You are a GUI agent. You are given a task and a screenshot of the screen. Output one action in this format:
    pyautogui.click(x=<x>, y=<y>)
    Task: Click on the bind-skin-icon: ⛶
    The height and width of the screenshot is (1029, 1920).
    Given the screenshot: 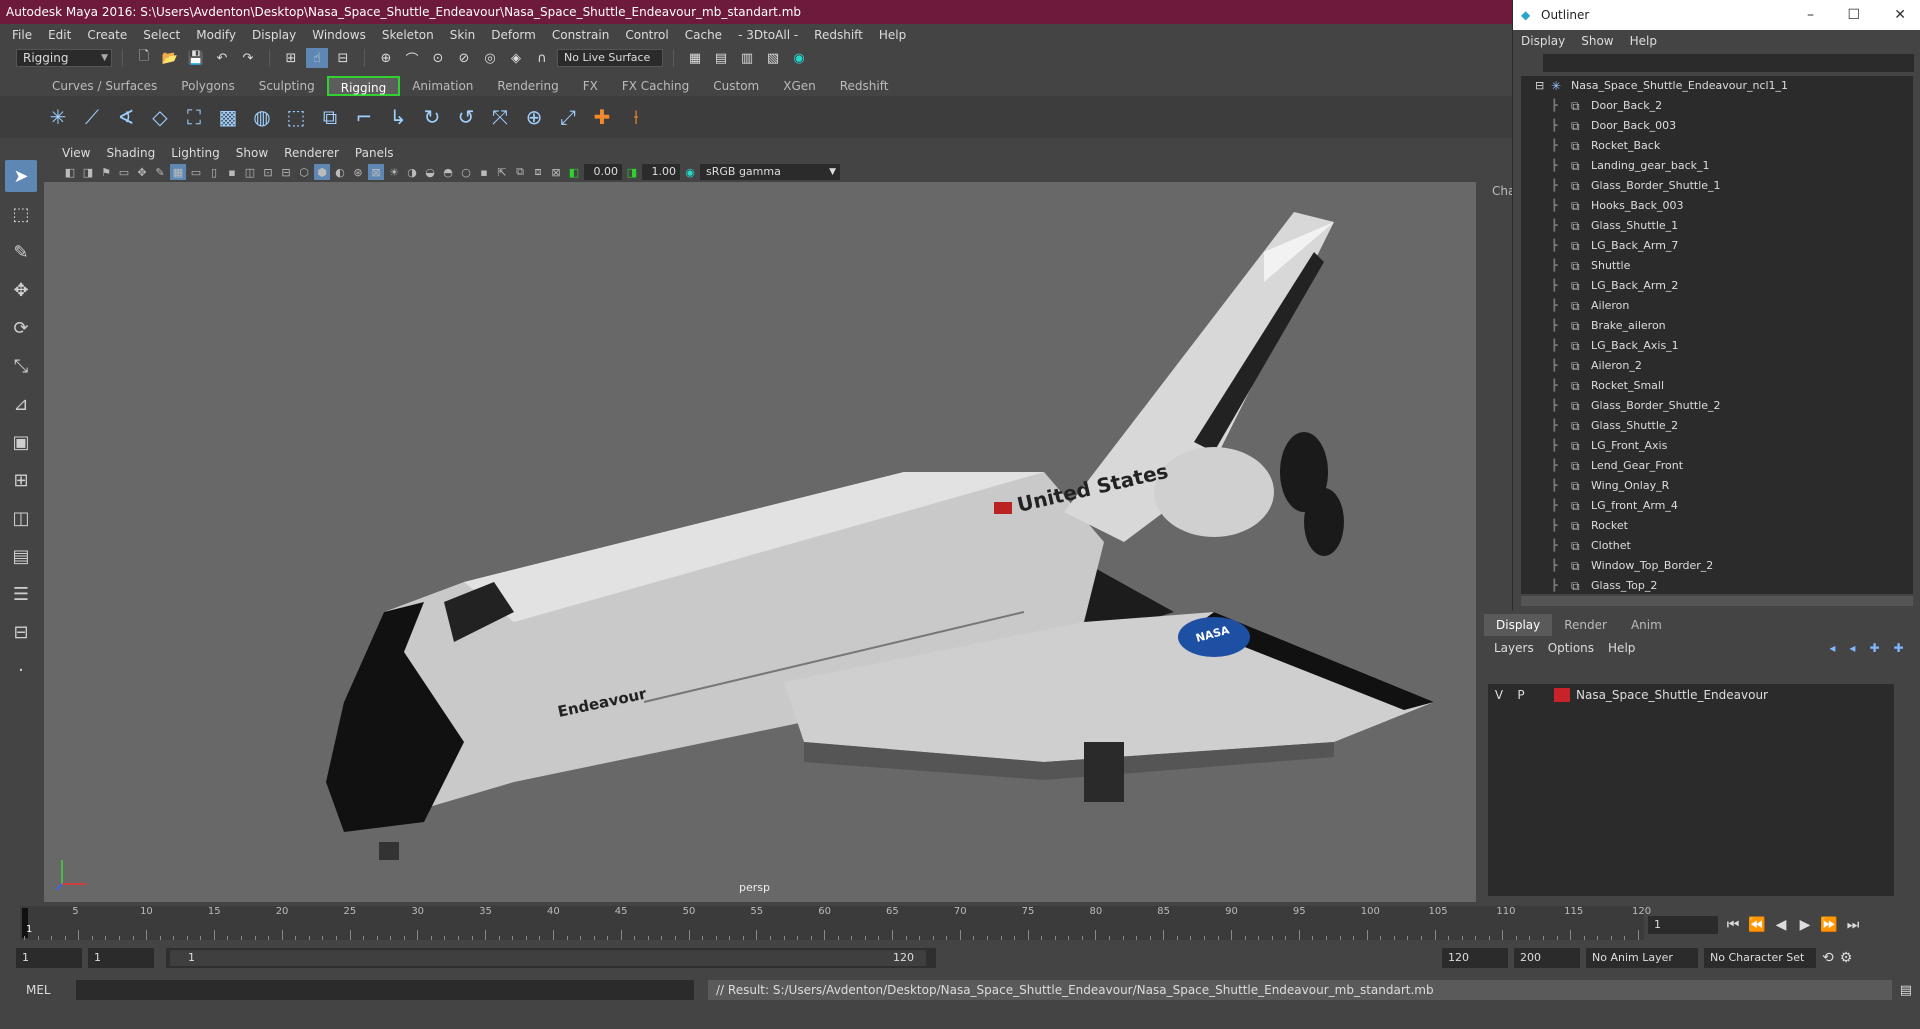 What is the action you would take?
    pyautogui.click(x=194, y=117)
    